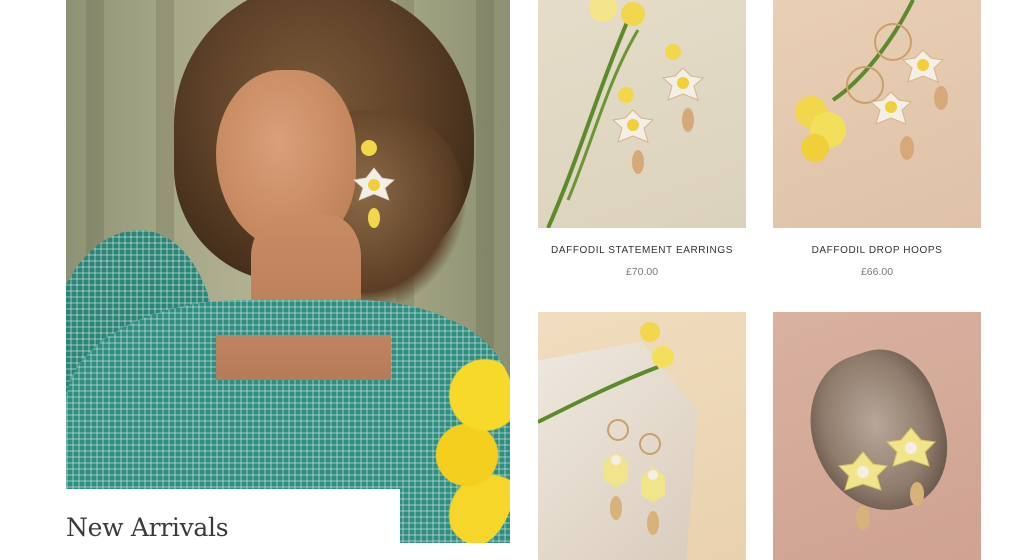 The width and height of the screenshot is (1024, 560). Describe the element at coordinates (147, 527) in the screenshot. I see `section-title: New Arrivals` at that location.